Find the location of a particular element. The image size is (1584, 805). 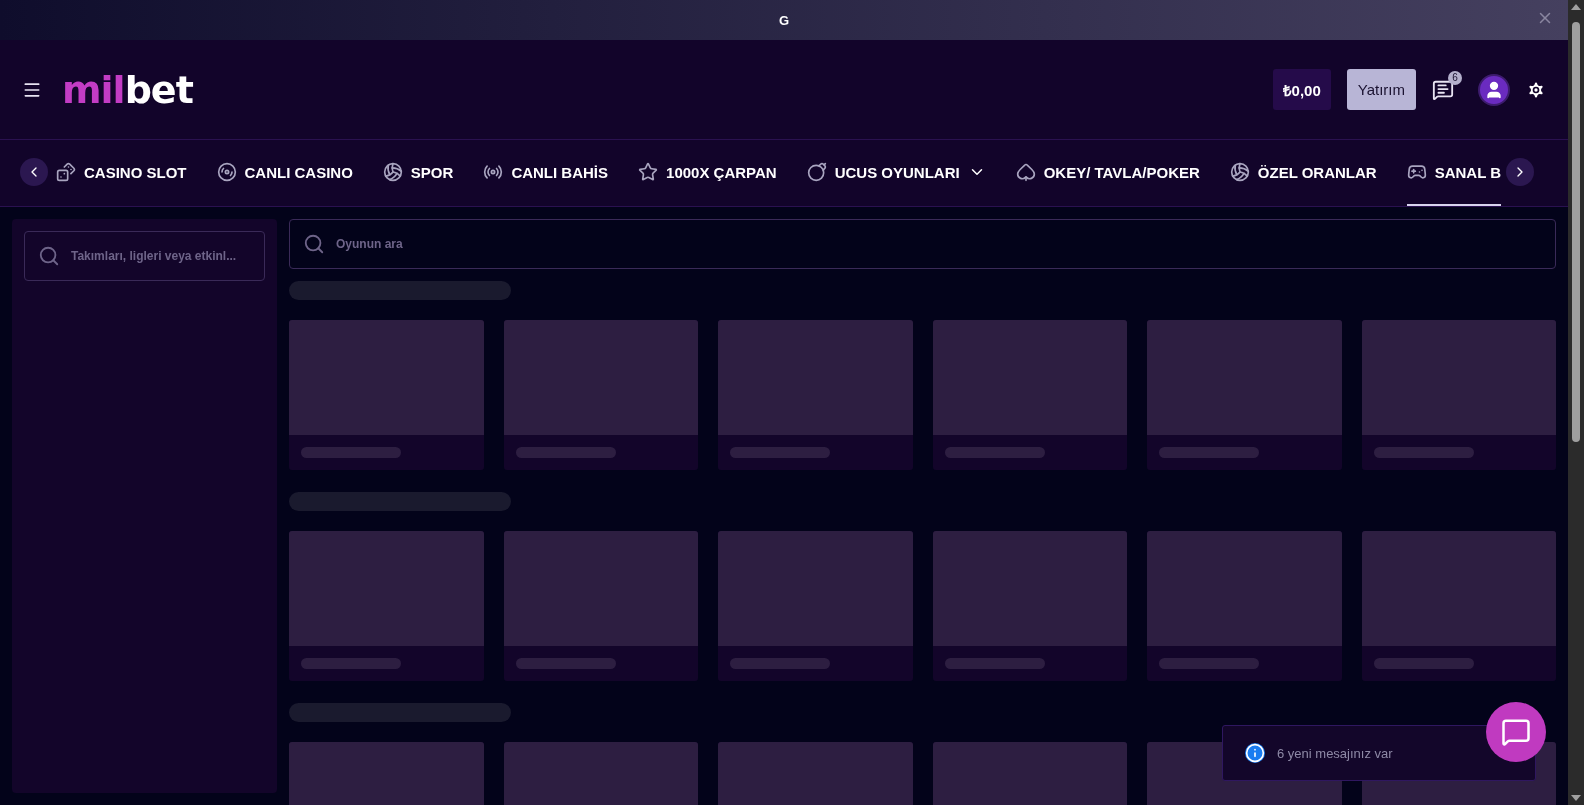

chat-button is located at coordinates (1516, 732).